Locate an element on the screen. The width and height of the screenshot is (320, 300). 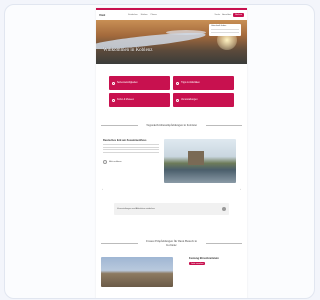
museum-icon is located at coordinates (113, 100).